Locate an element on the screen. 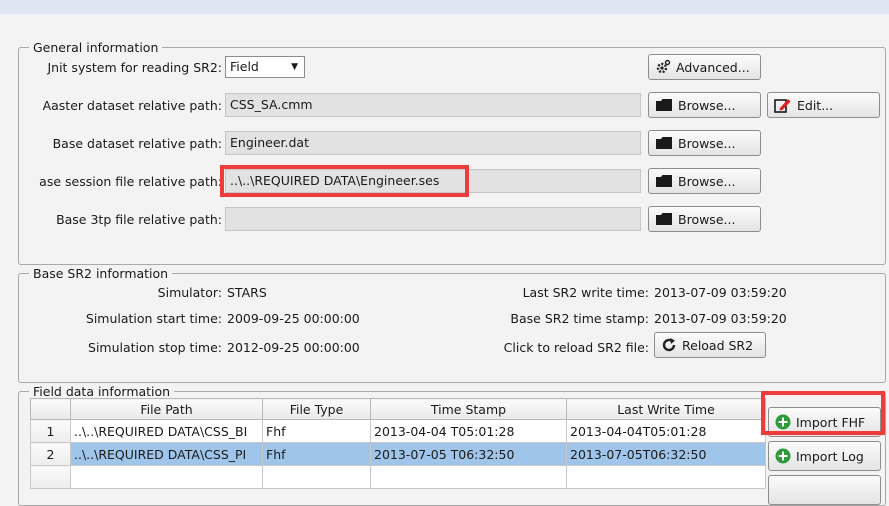  edit-icon is located at coordinates (783, 105).